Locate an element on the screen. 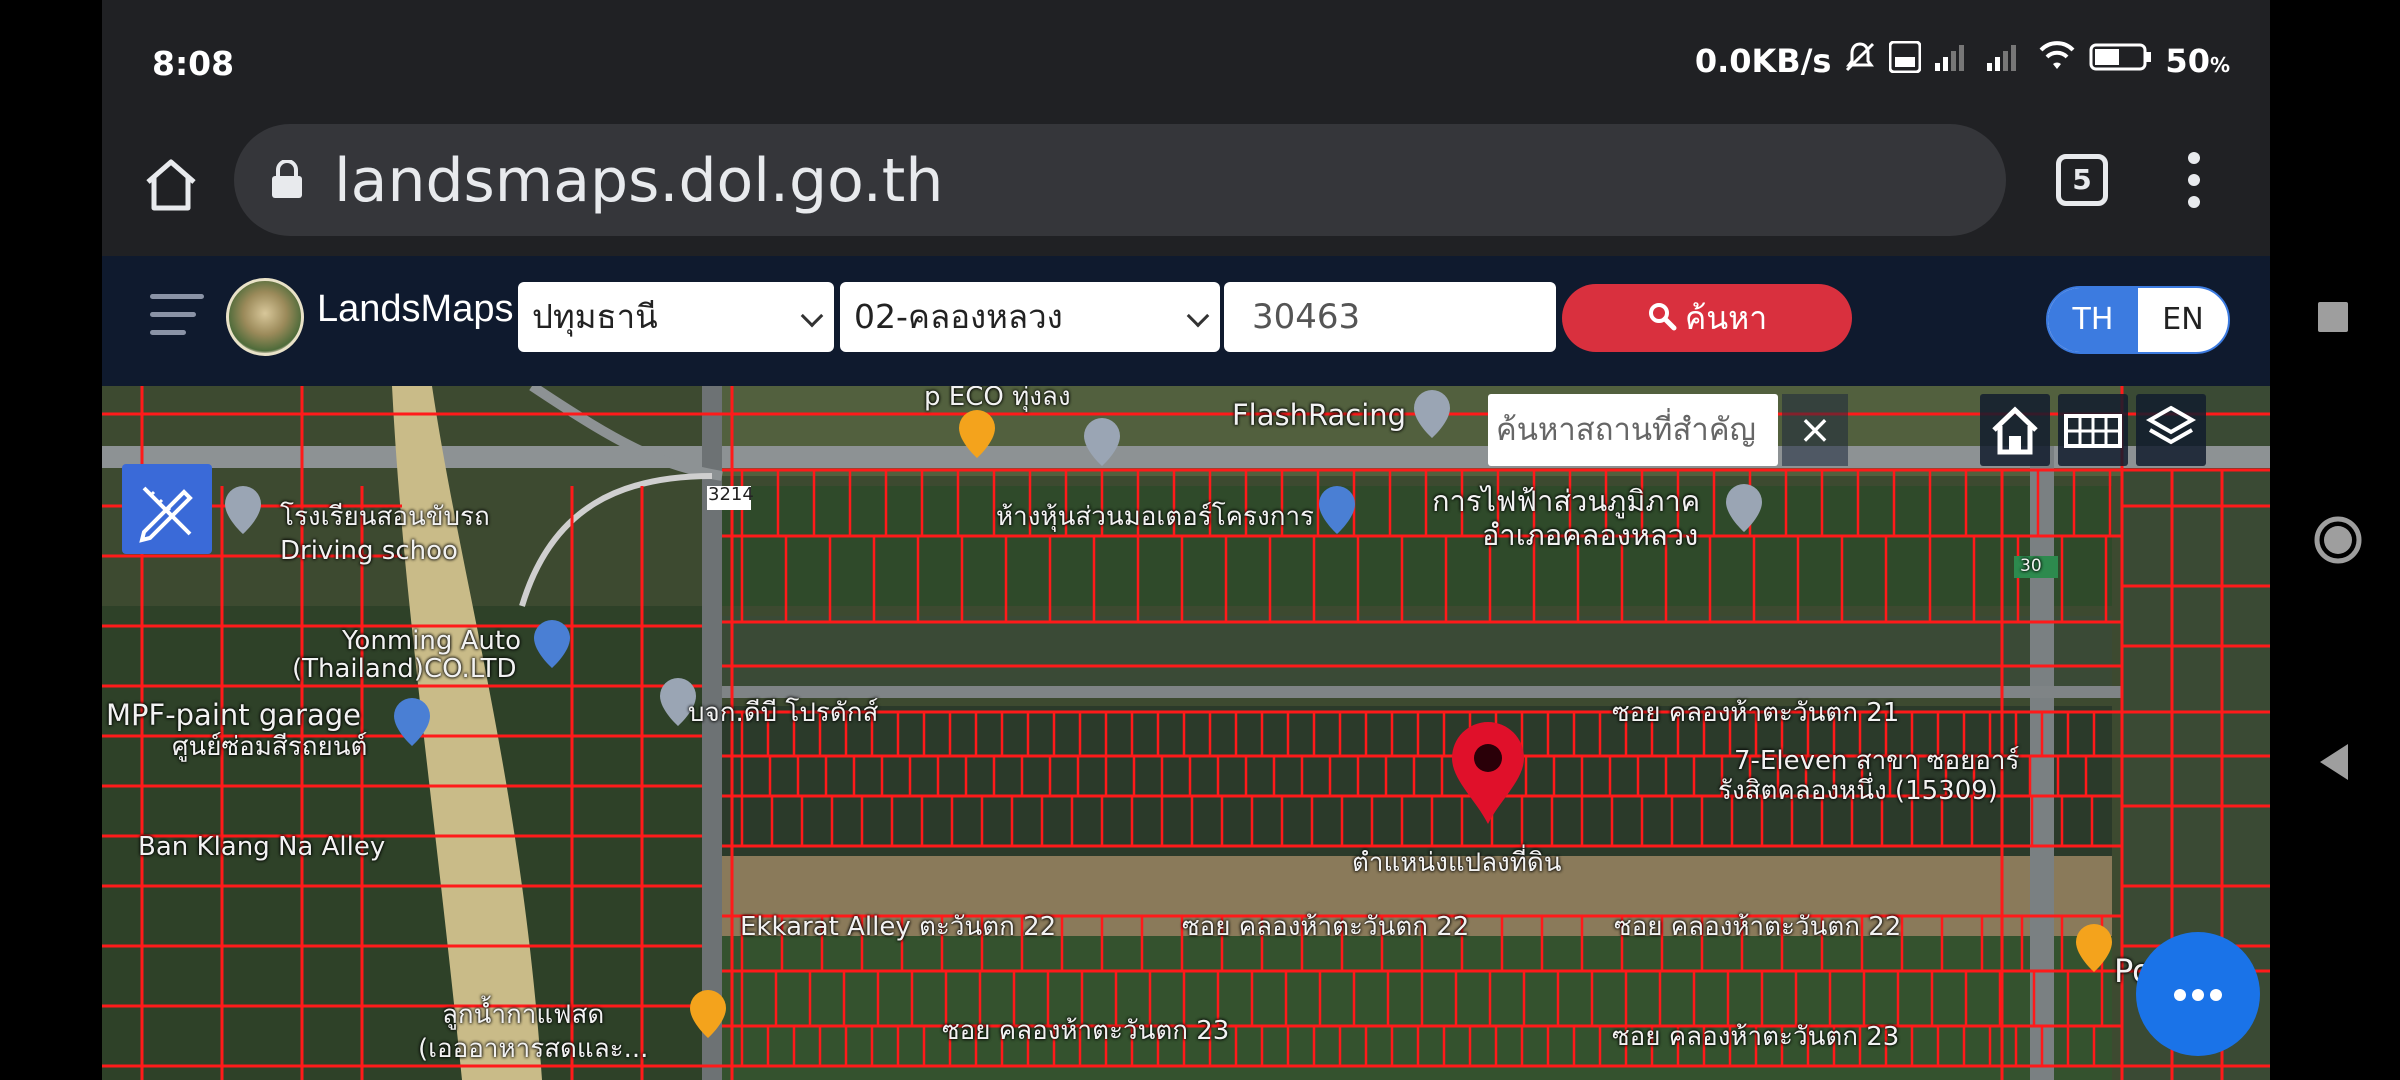 The image size is (2400, 1080). lock-icon is located at coordinates (287, 179).